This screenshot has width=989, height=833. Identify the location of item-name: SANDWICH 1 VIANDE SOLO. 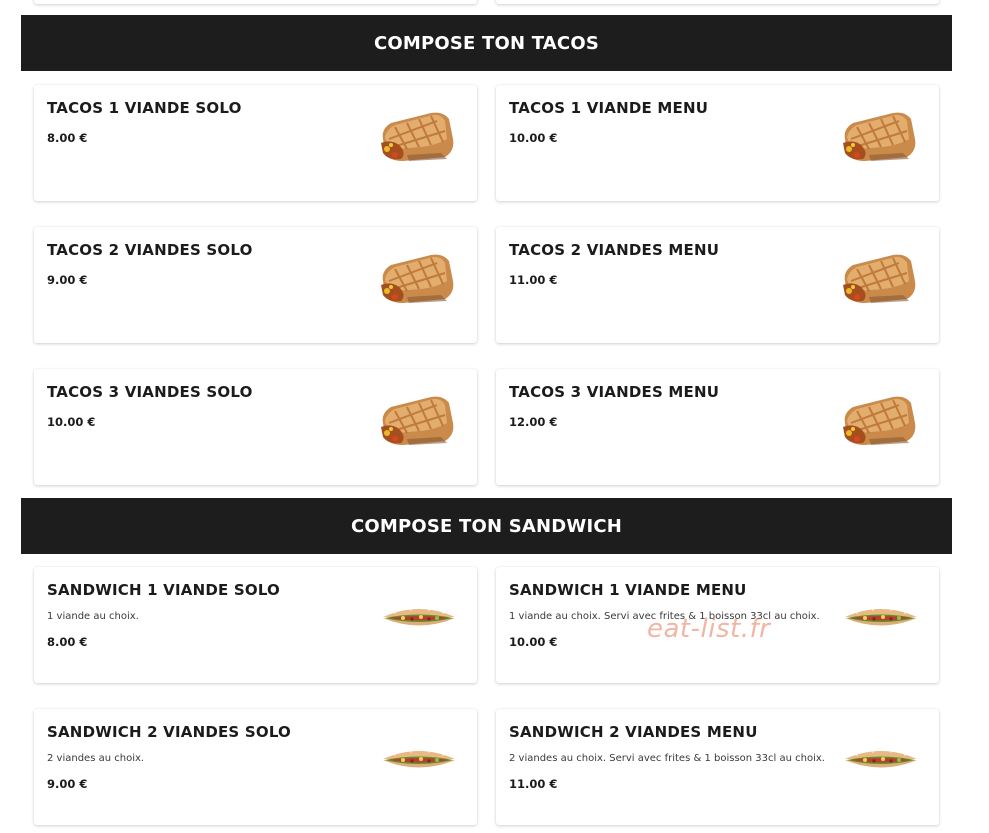
(163, 590).